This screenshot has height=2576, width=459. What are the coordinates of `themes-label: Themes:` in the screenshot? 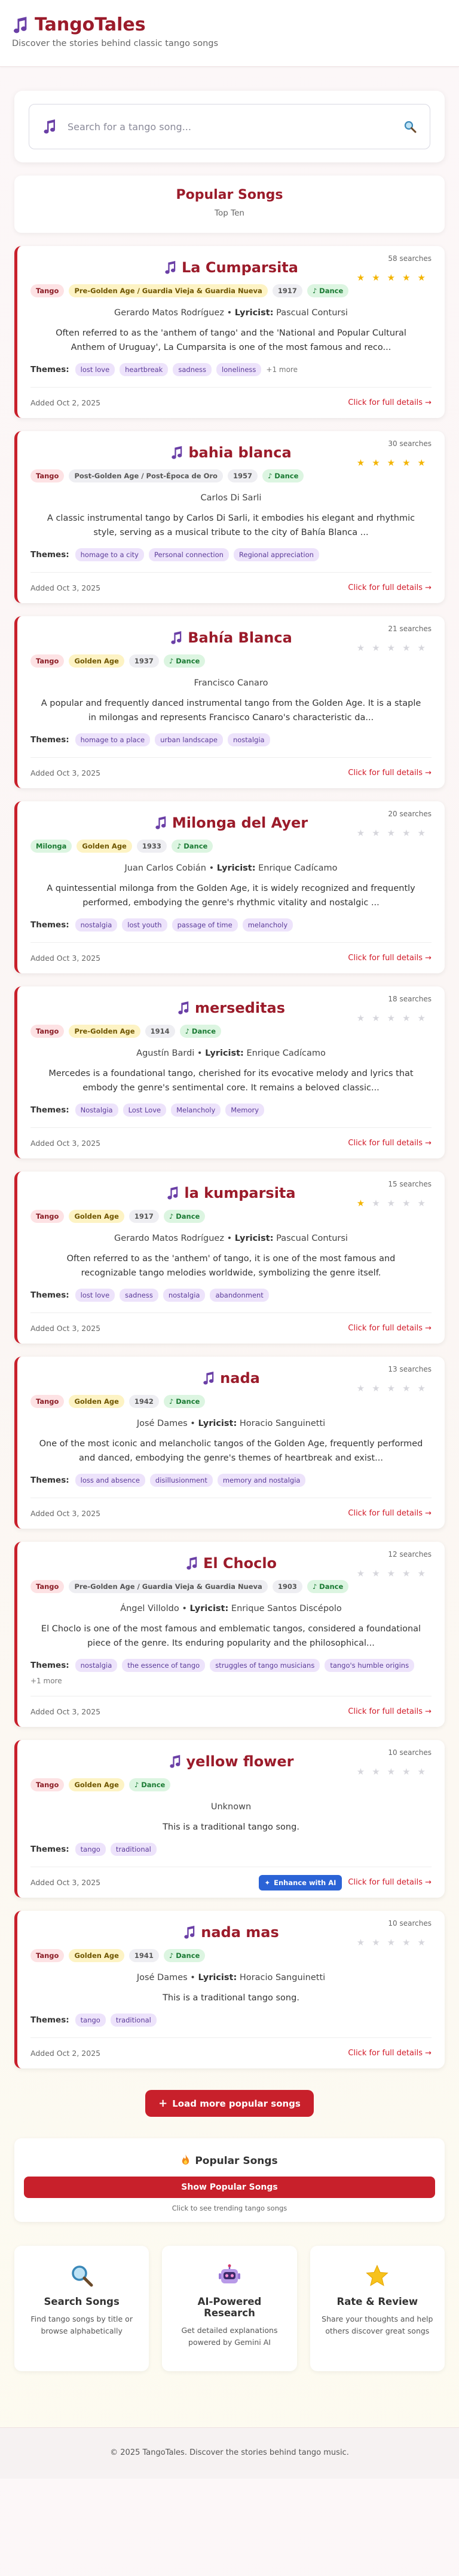 It's located at (49, 1665).